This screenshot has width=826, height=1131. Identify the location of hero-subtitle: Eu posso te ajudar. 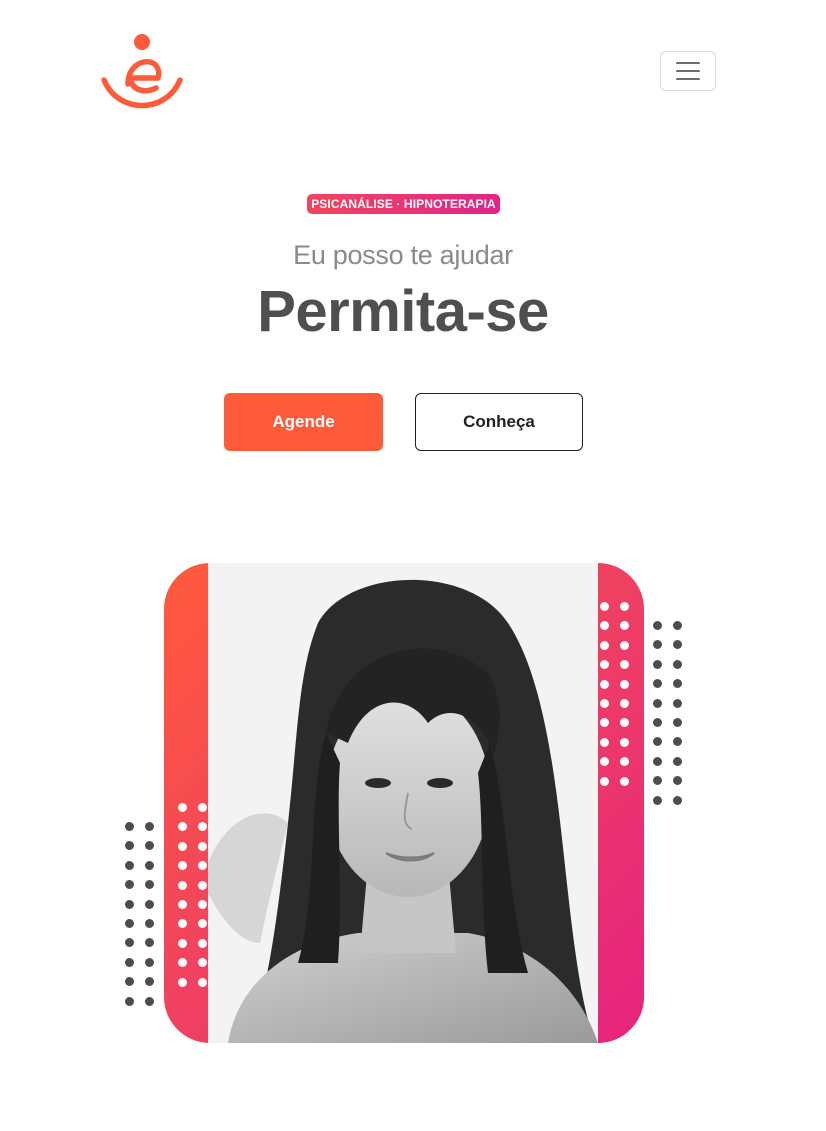
(403, 255).